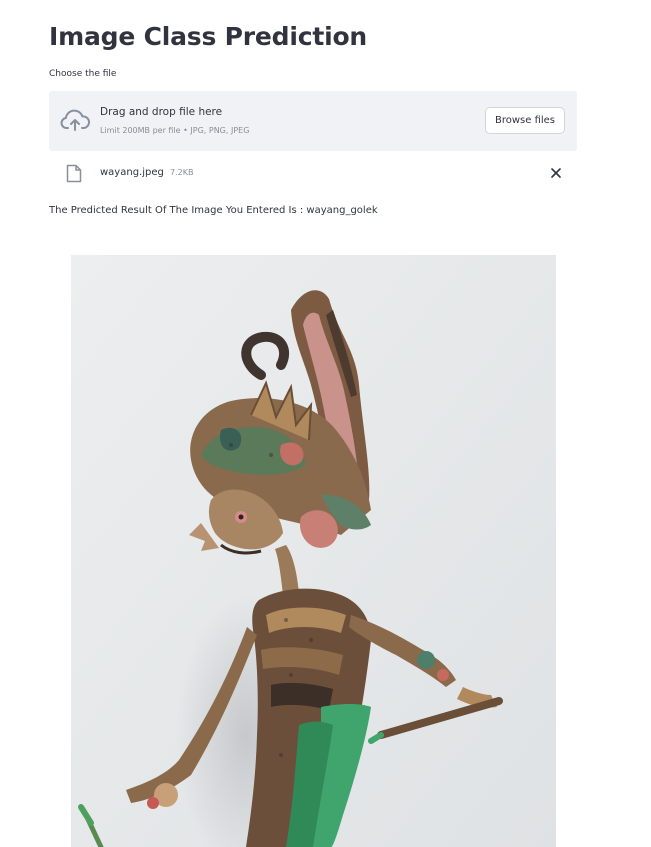  Describe the element at coordinates (161, 112) in the screenshot. I see `dropzone-instructions: Drag and drop file here` at that location.